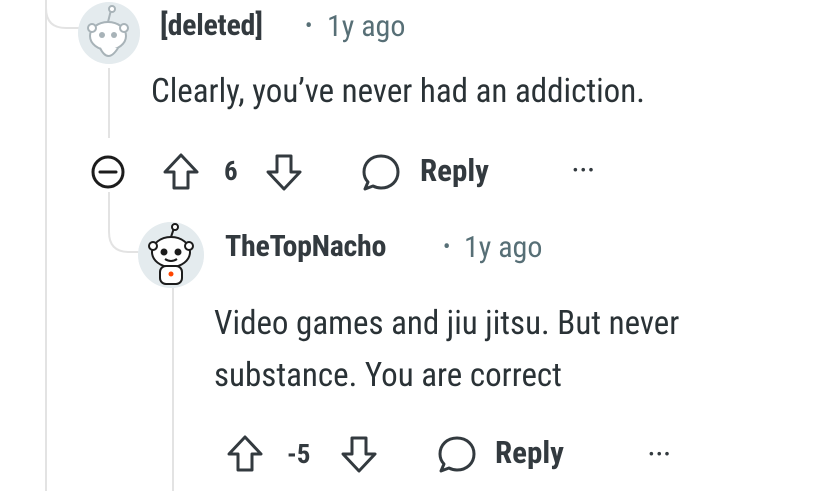  Describe the element at coordinates (109, 103) in the screenshot. I see `thread-line-parent` at that location.